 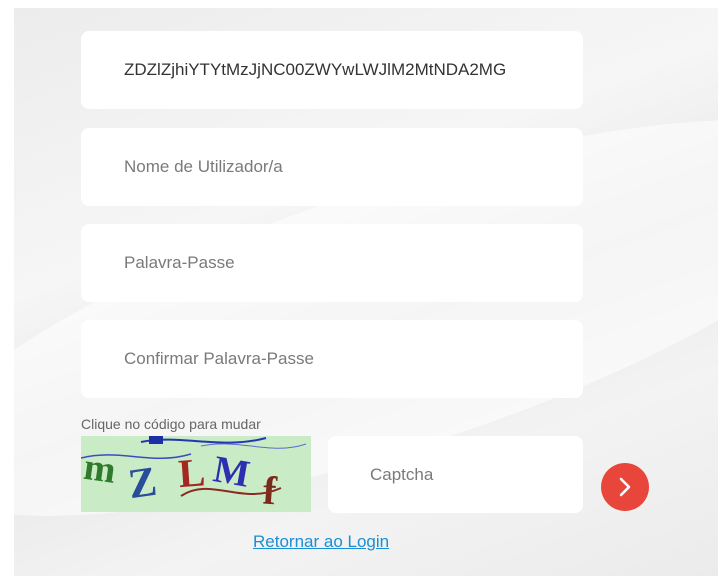 I want to click on confirm-password-input, so click(x=332, y=359).